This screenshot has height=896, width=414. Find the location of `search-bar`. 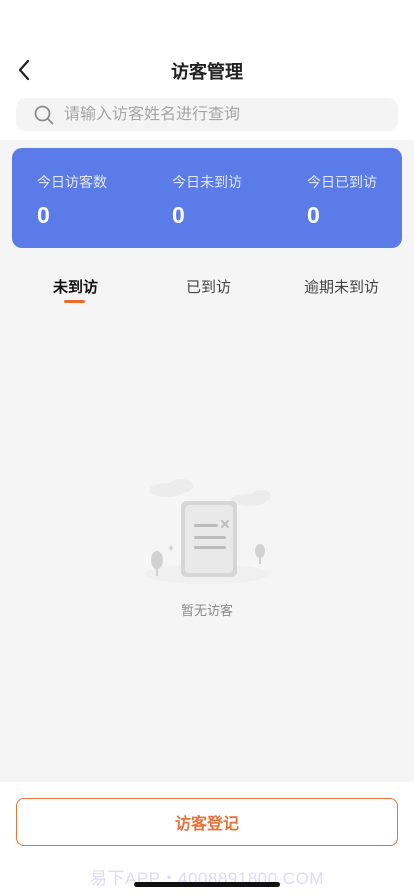

search-bar is located at coordinates (207, 114).